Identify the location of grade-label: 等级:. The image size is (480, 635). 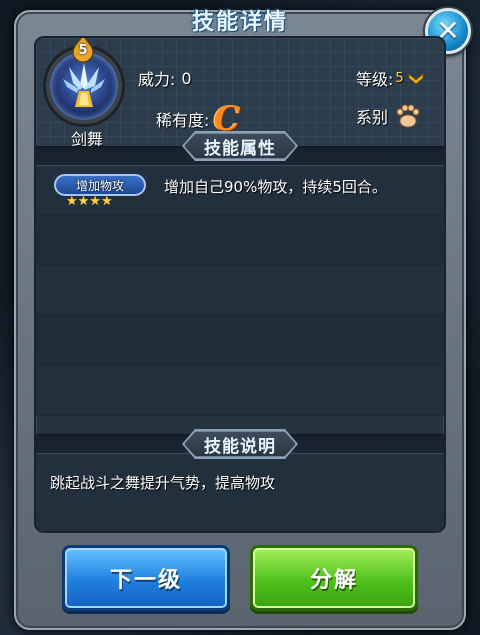
(375, 79).